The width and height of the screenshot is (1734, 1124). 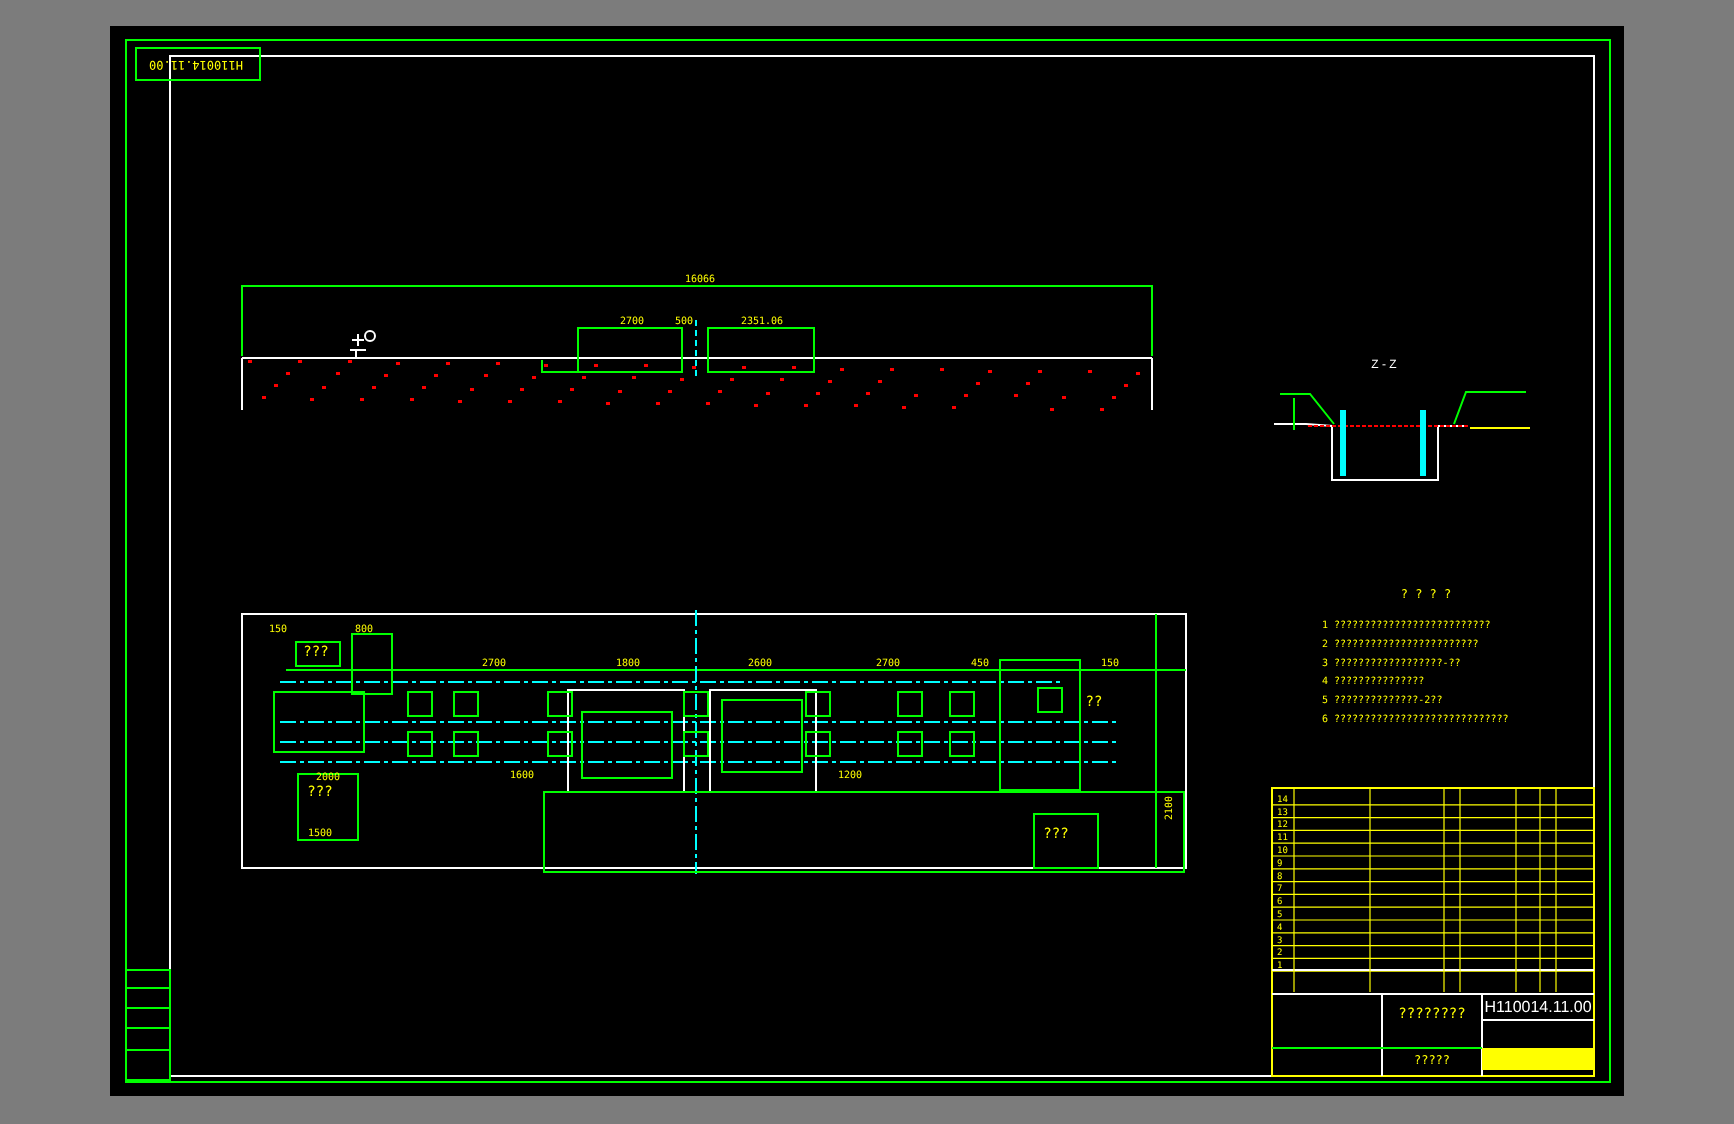 What do you see at coordinates (198, 64) in the screenshot?
I see `stamp-frame` at bounding box center [198, 64].